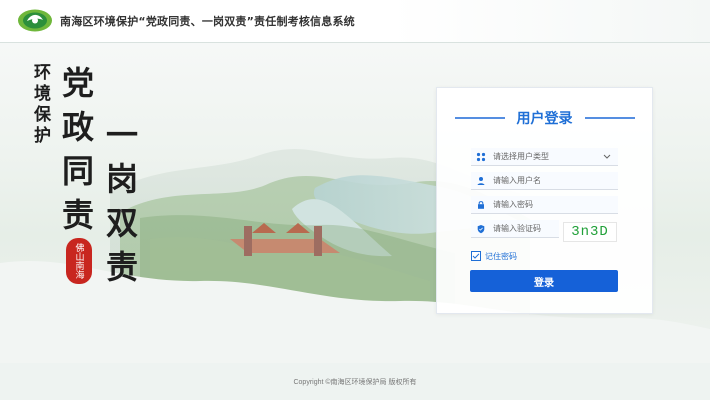 This screenshot has width=710, height=400. Describe the element at coordinates (521, 156) in the screenshot. I see `user-type-placeholder: 请选择用户类型` at that location.